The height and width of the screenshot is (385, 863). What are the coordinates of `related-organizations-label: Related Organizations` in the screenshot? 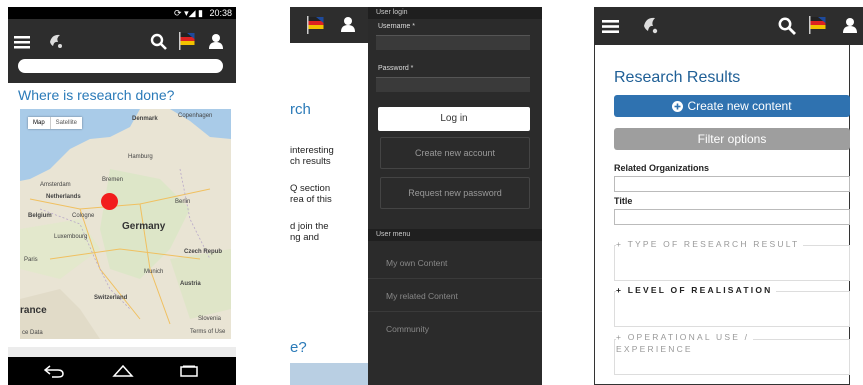 It's located at (662, 168).